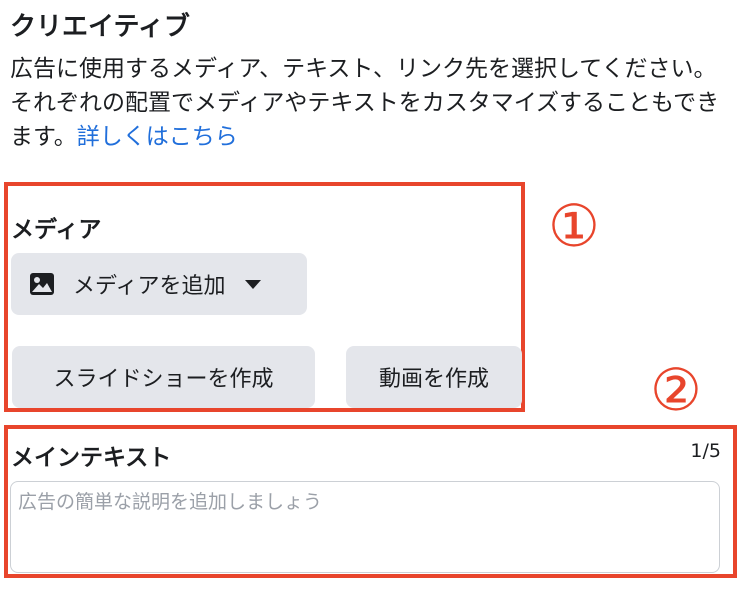 The height and width of the screenshot is (592, 748). Describe the element at coordinates (676, 390) in the screenshot. I see `annotation-number-2: ②` at that location.